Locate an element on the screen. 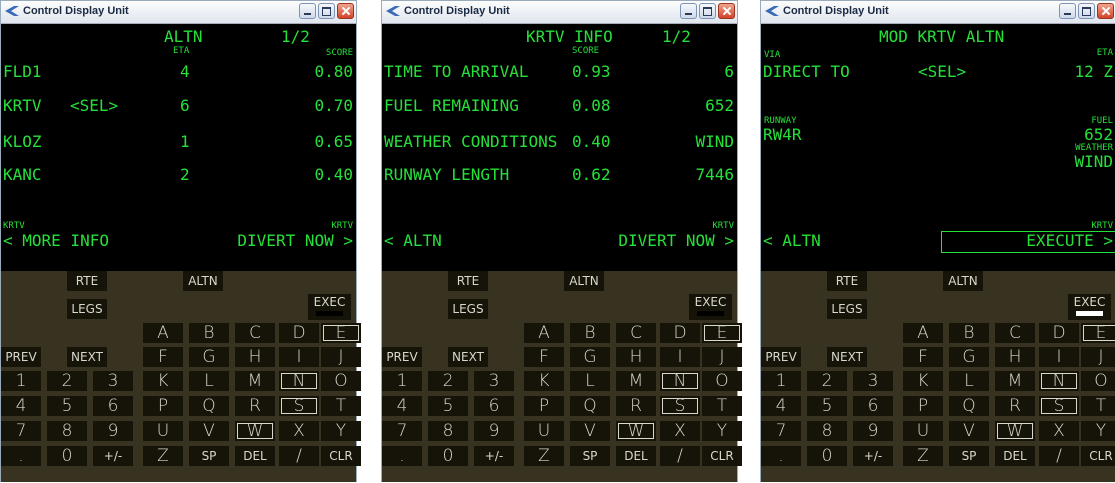 The width and height of the screenshot is (1115, 483). via-value: DIRECT TO is located at coordinates (806, 72).